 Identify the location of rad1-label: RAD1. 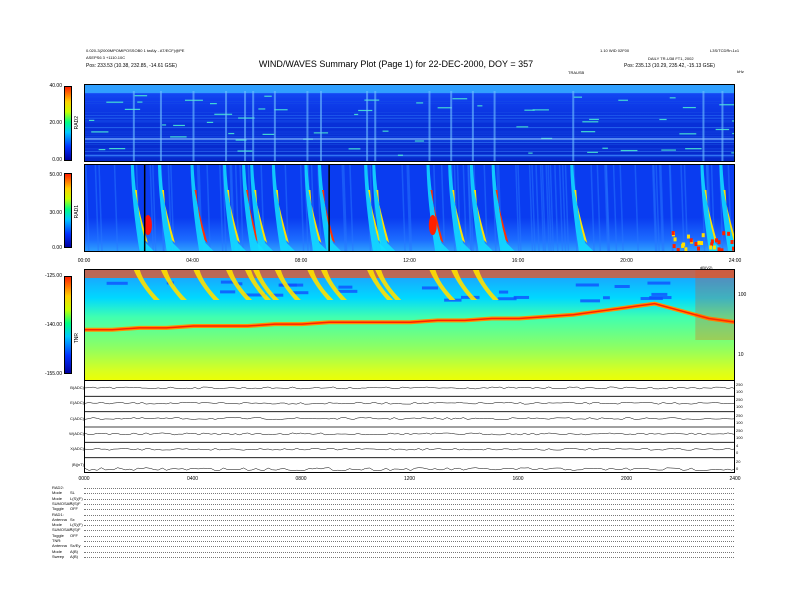
(77, 212).